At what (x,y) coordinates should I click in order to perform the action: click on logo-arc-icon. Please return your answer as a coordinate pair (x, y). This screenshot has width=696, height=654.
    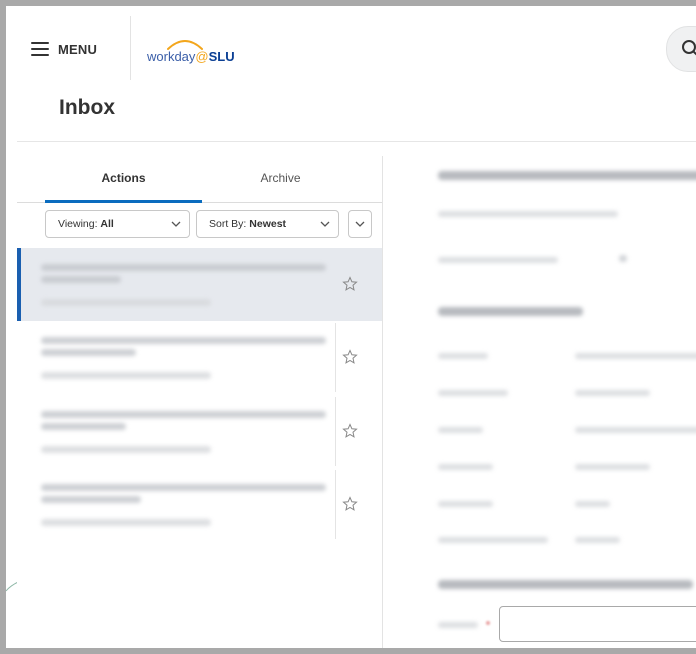
    Looking at the image, I should click on (185, 45).